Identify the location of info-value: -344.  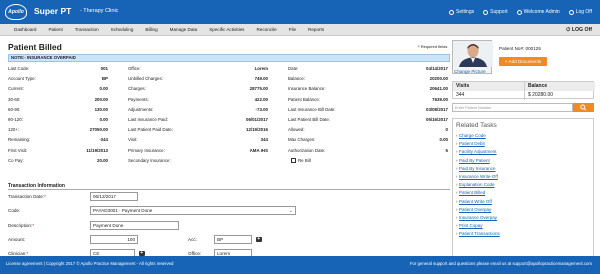
(103, 140).